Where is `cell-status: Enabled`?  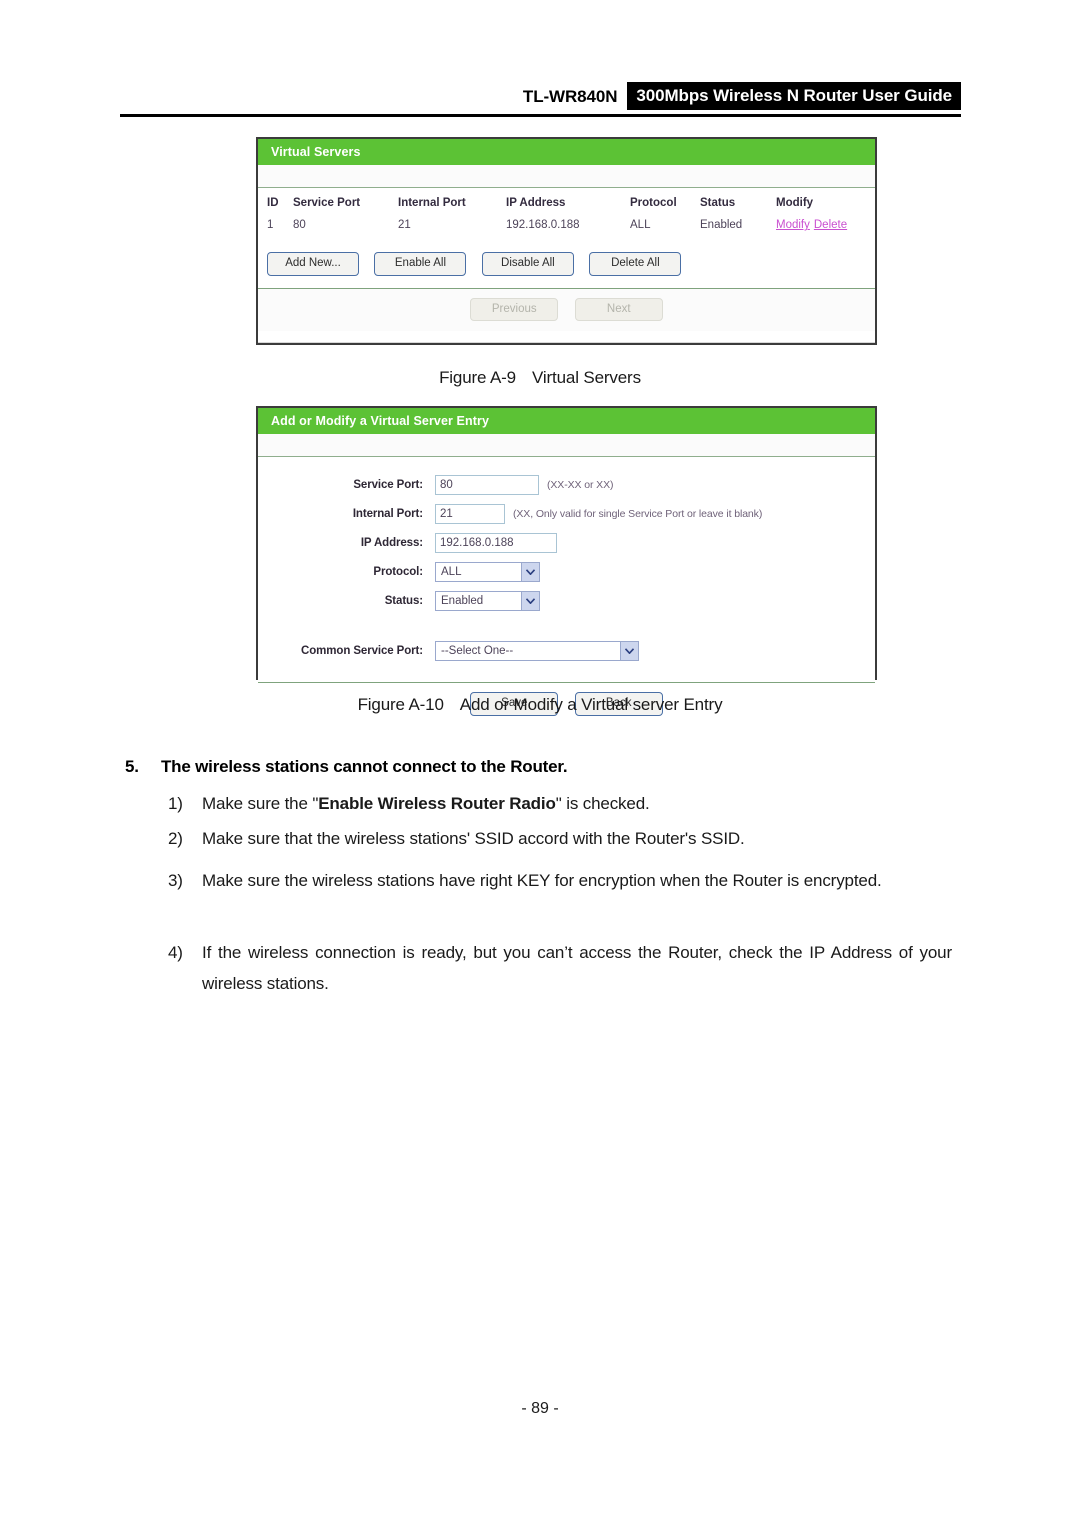
cell-status: Enabled is located at coordinates (721, 225).